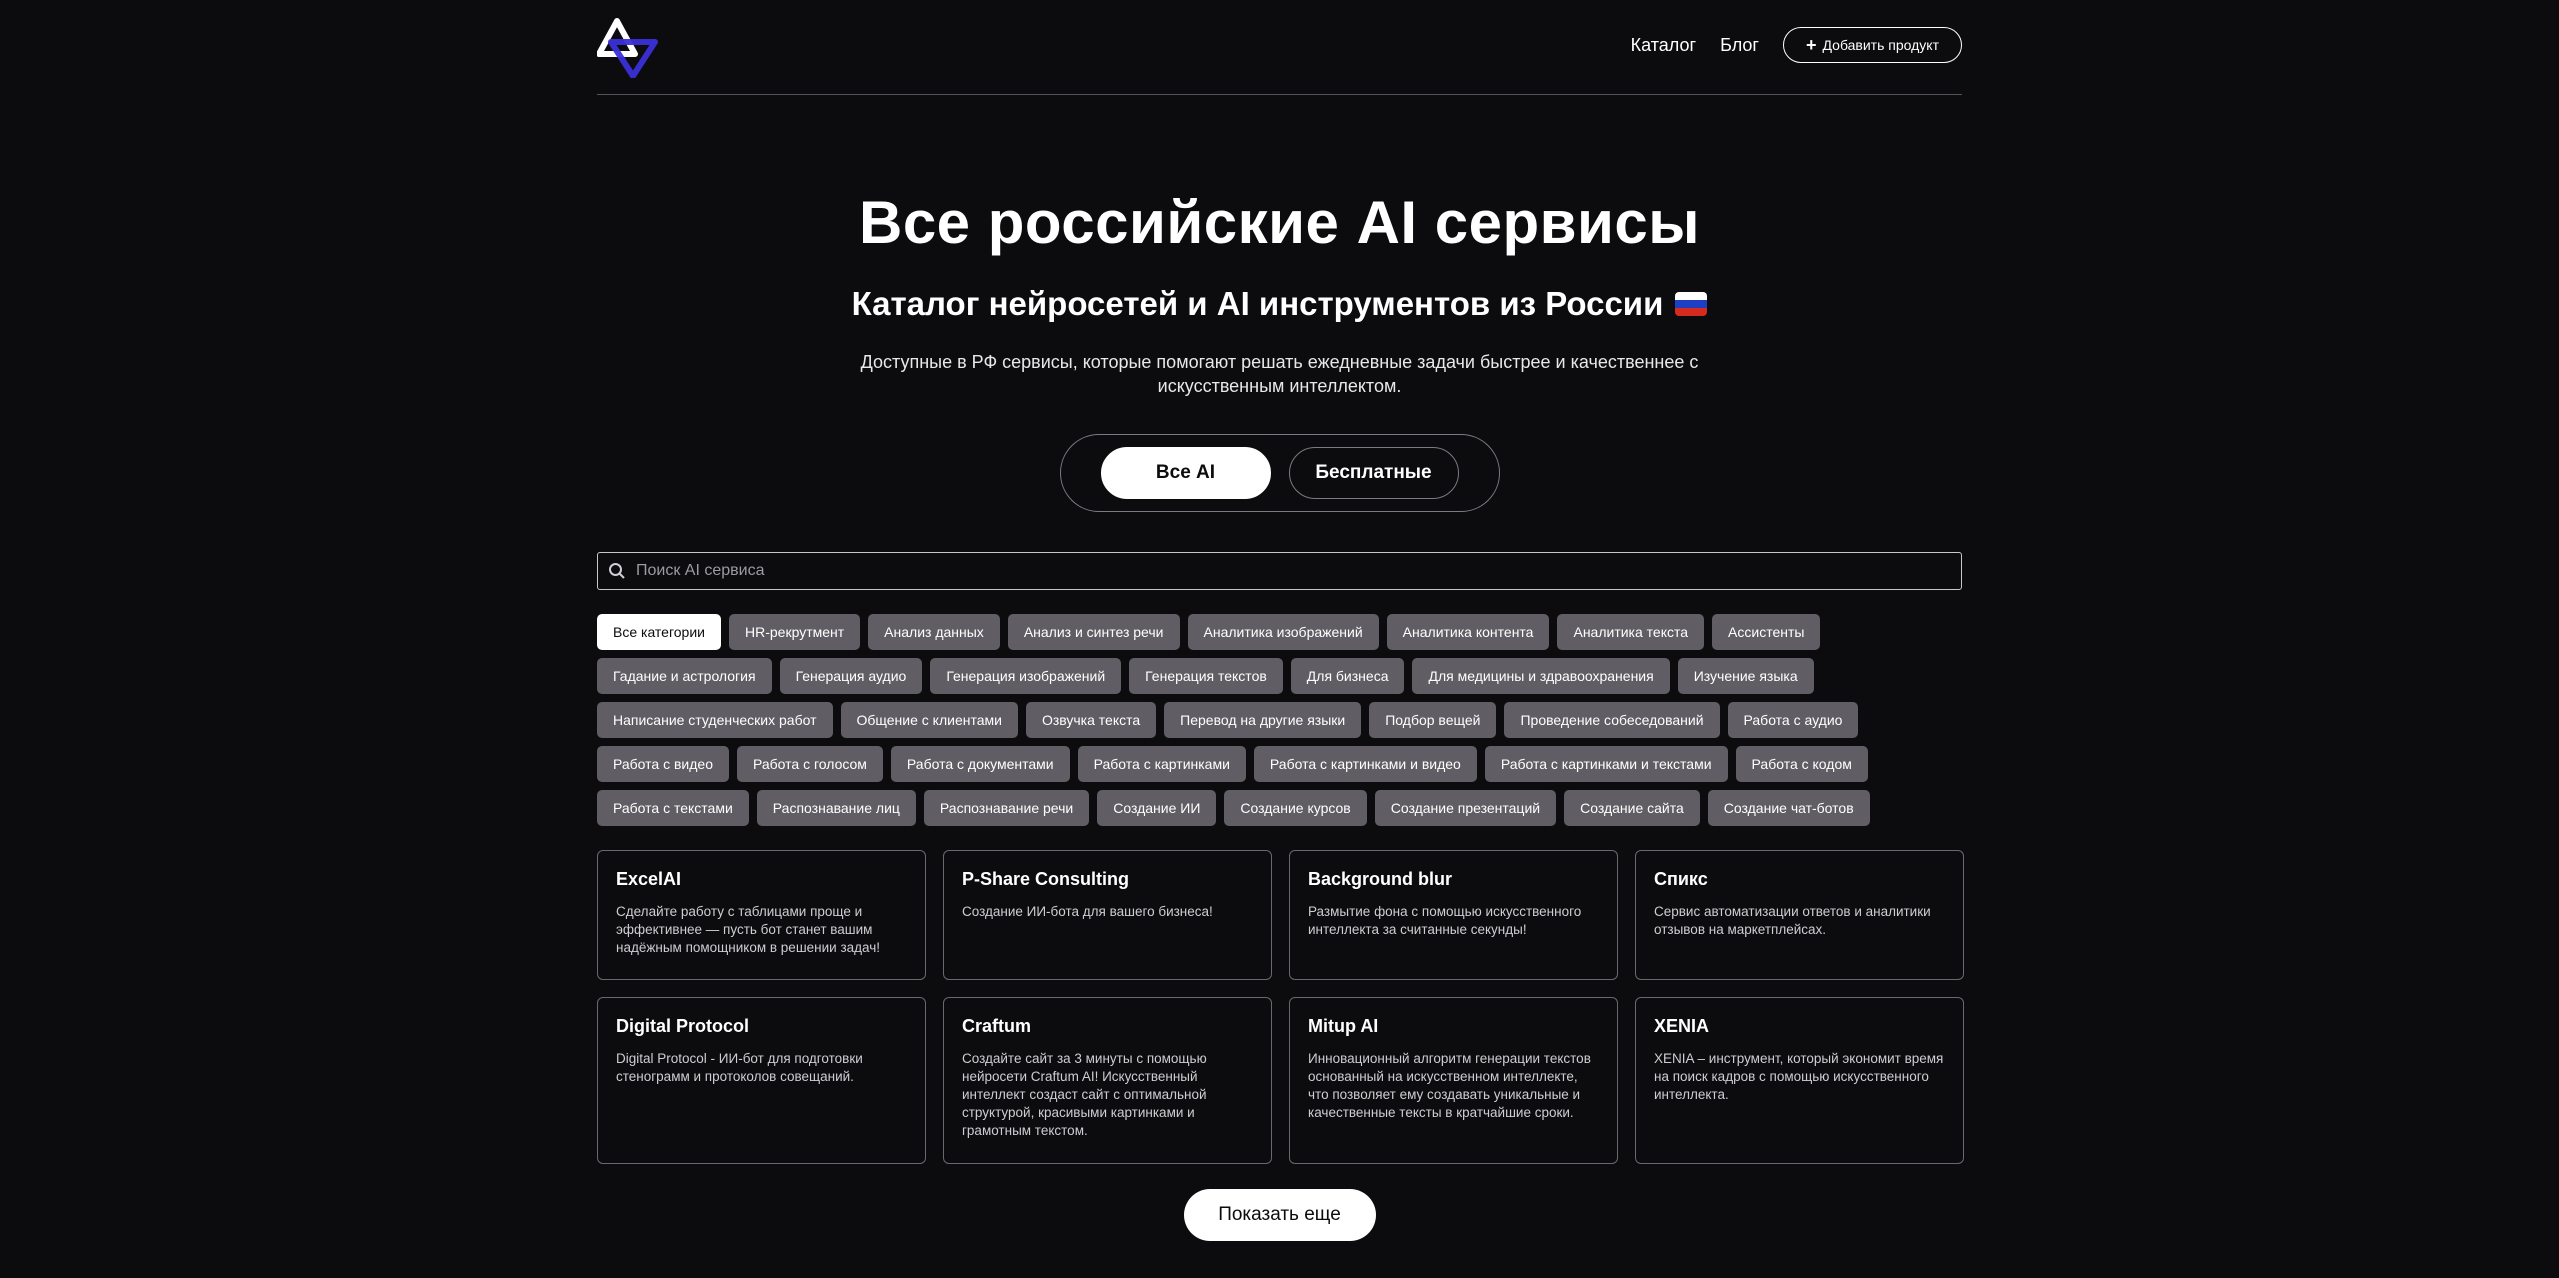 The height and width of the screenshot is (1278, 2559). What do you see at coordinates (1612, 720) in the screenshot?
I see `category-chip: Проведение собеседований` at bounding box center [1612, 720].